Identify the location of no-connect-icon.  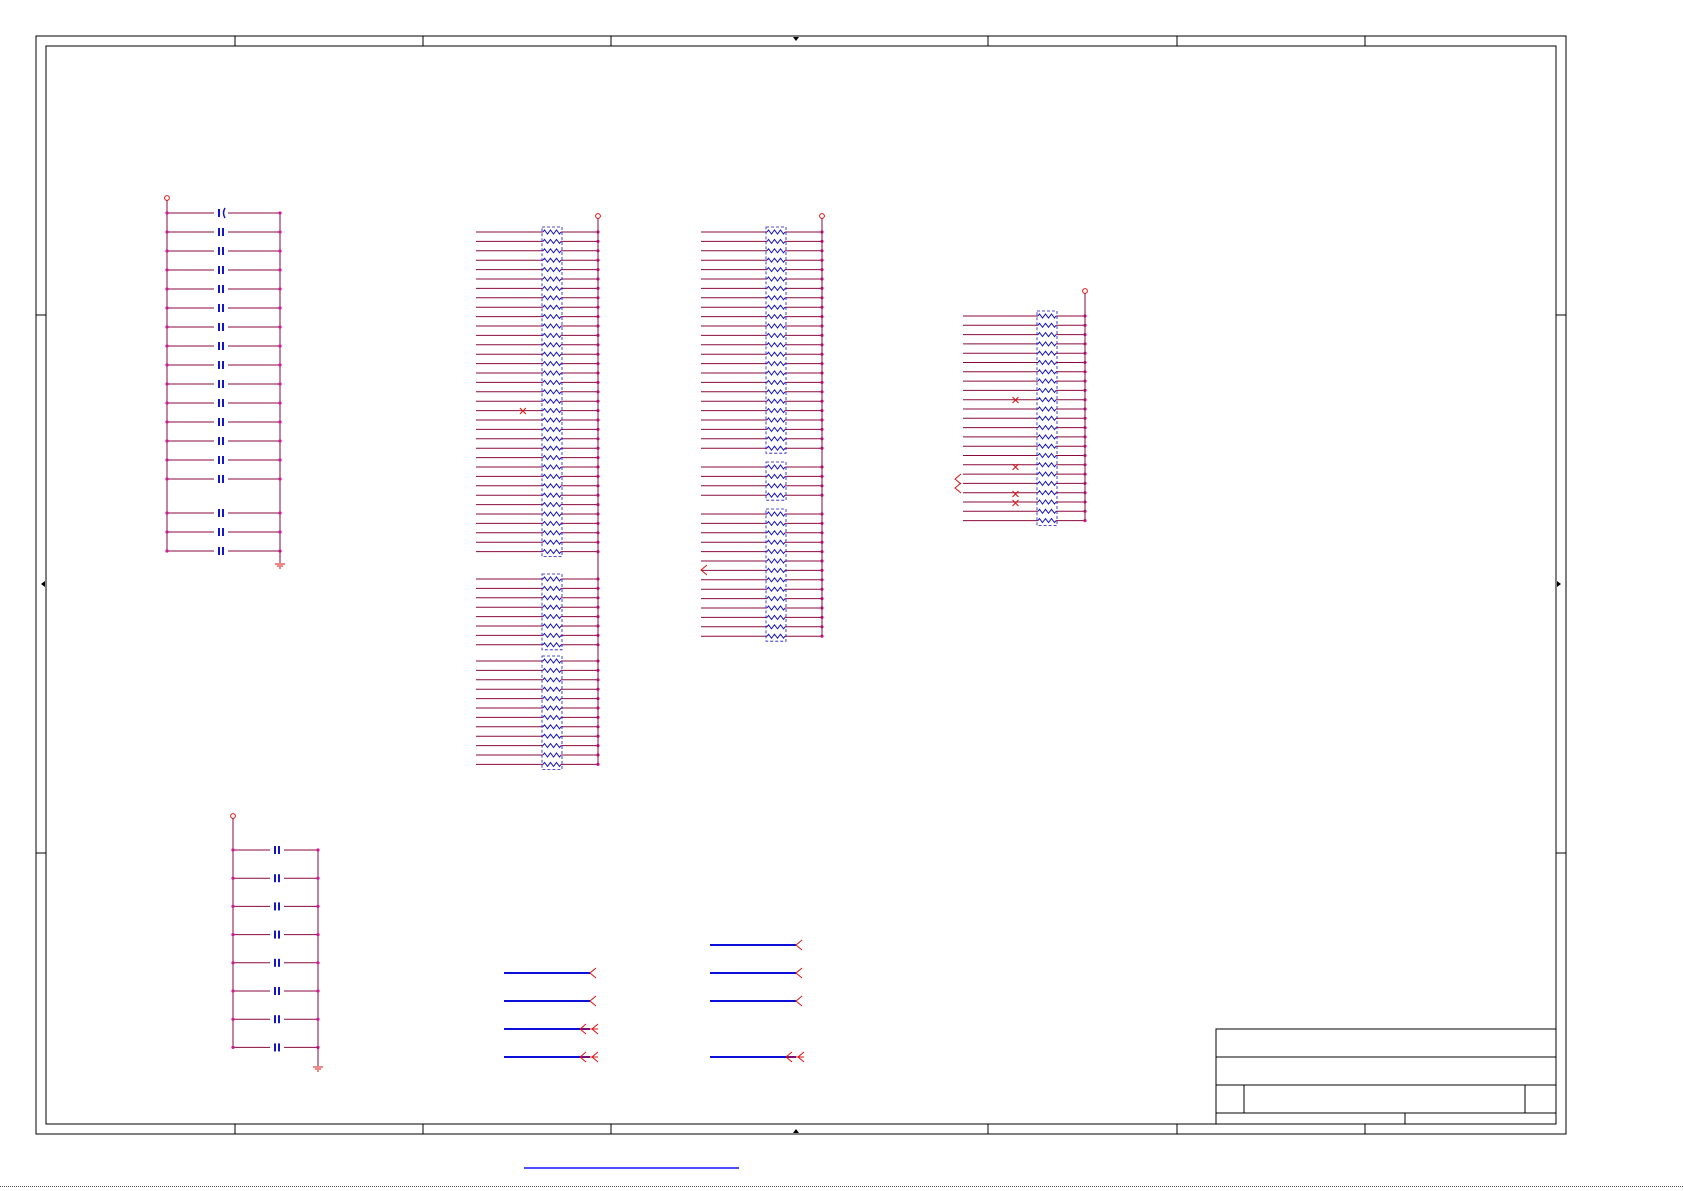
(1015, 503).